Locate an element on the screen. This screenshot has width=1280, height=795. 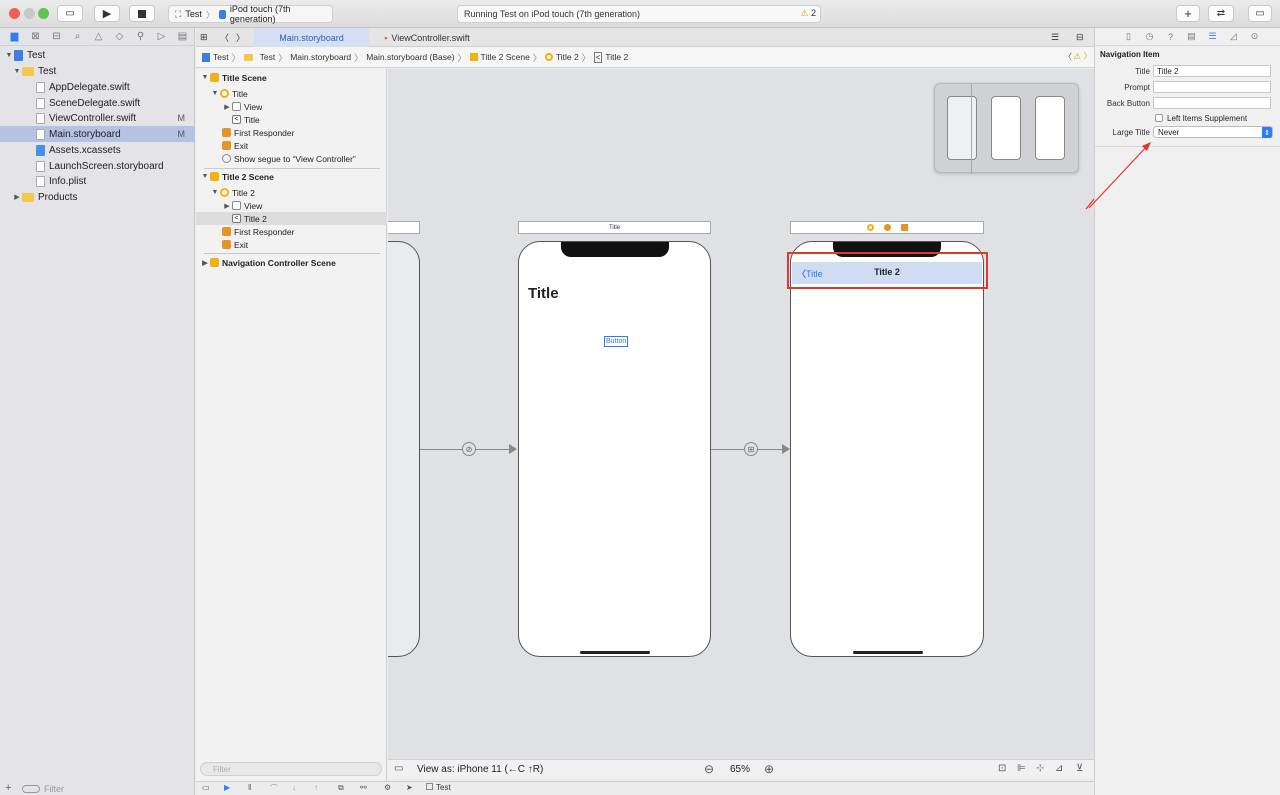
outline-item: ▼ Title 2 is located at coordinates (291, 192).